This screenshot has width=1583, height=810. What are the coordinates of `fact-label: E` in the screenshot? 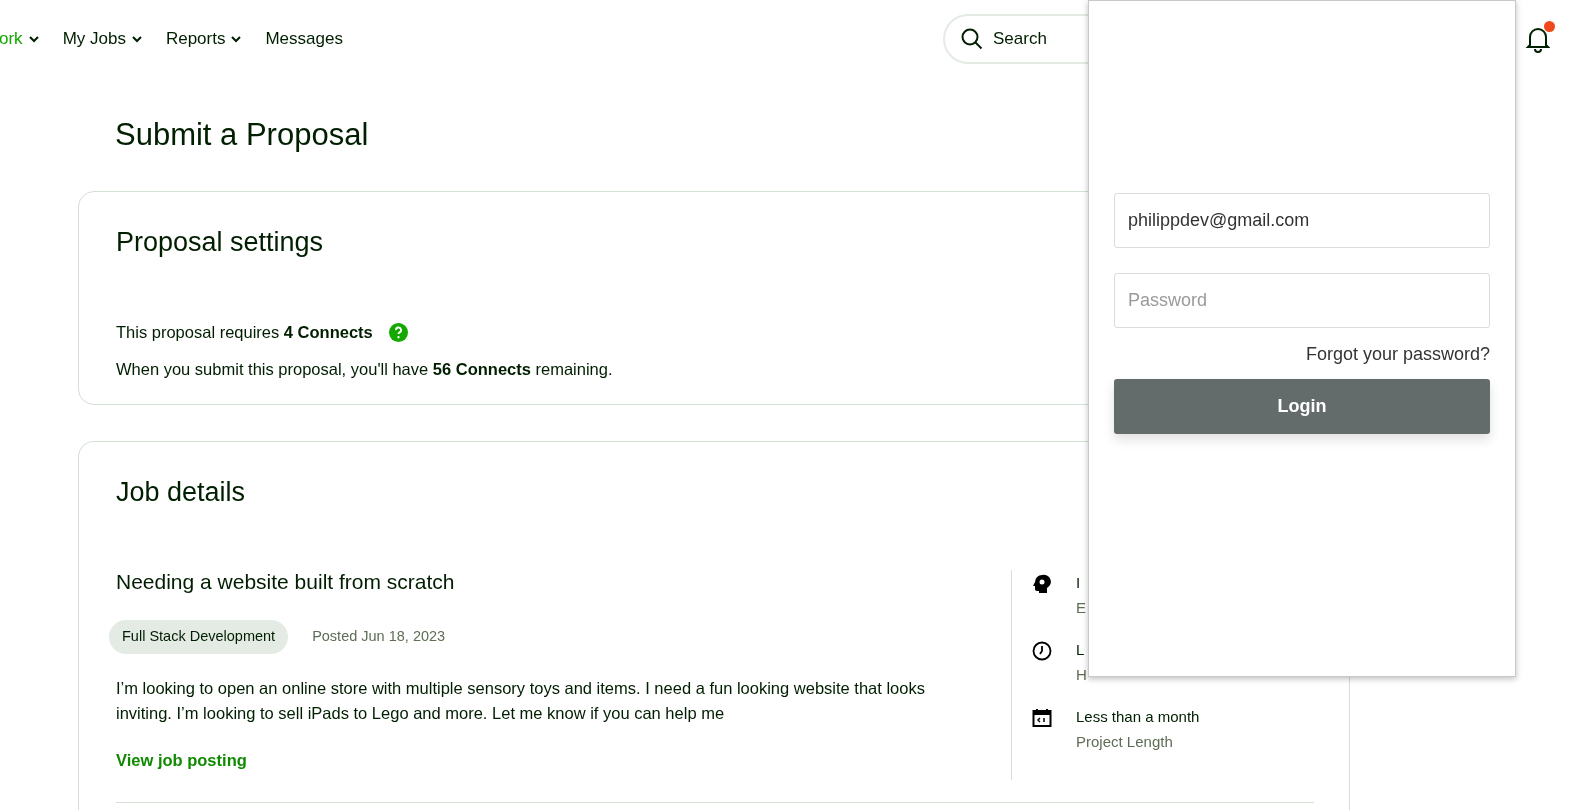 It's located at (1081, 607).